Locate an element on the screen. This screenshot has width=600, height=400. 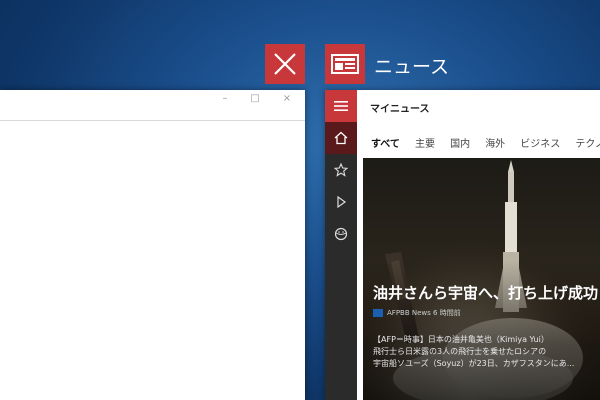
maximize-icon: □ is located at coordinates (255, 99).